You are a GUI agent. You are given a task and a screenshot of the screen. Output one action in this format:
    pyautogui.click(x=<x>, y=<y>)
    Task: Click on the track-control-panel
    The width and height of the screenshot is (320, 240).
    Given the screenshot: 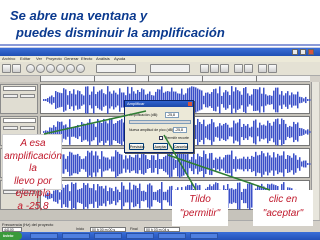 What is the action you would take?
    pyautogui.click(x=19, y=99)
    